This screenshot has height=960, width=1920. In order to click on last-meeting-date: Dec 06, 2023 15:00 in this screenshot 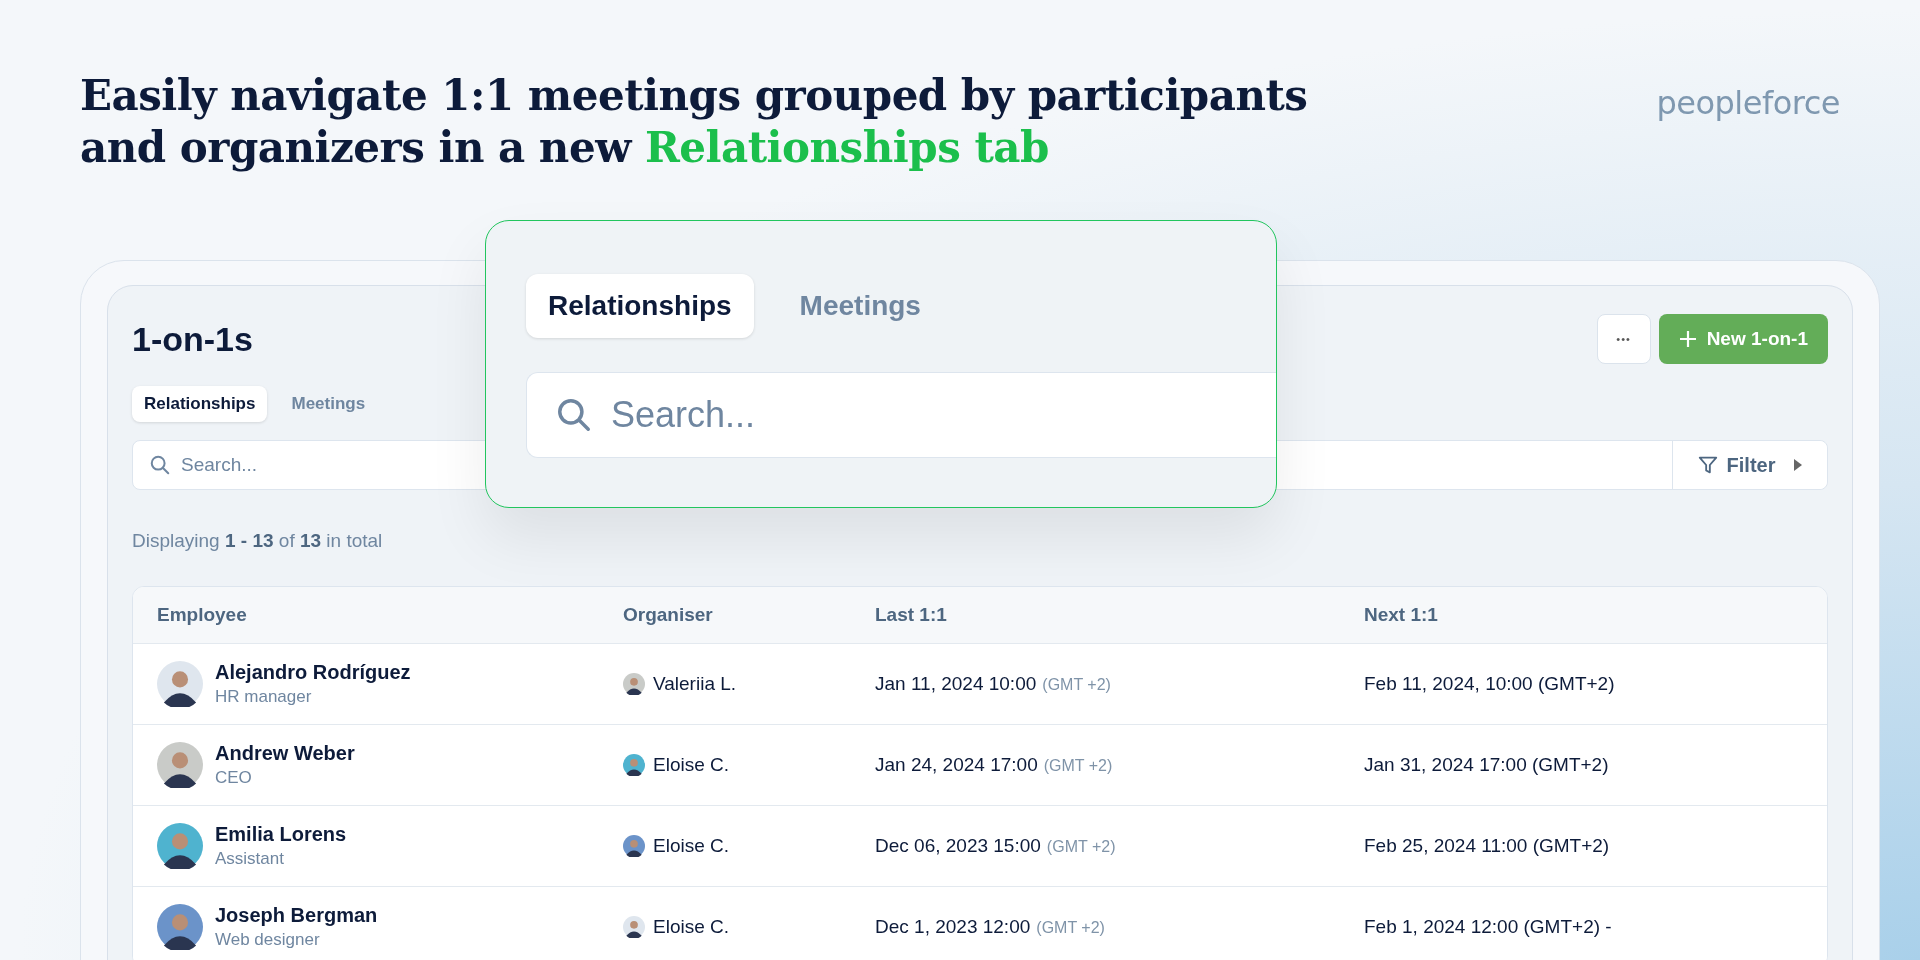, I will do `click(958, 845)`.